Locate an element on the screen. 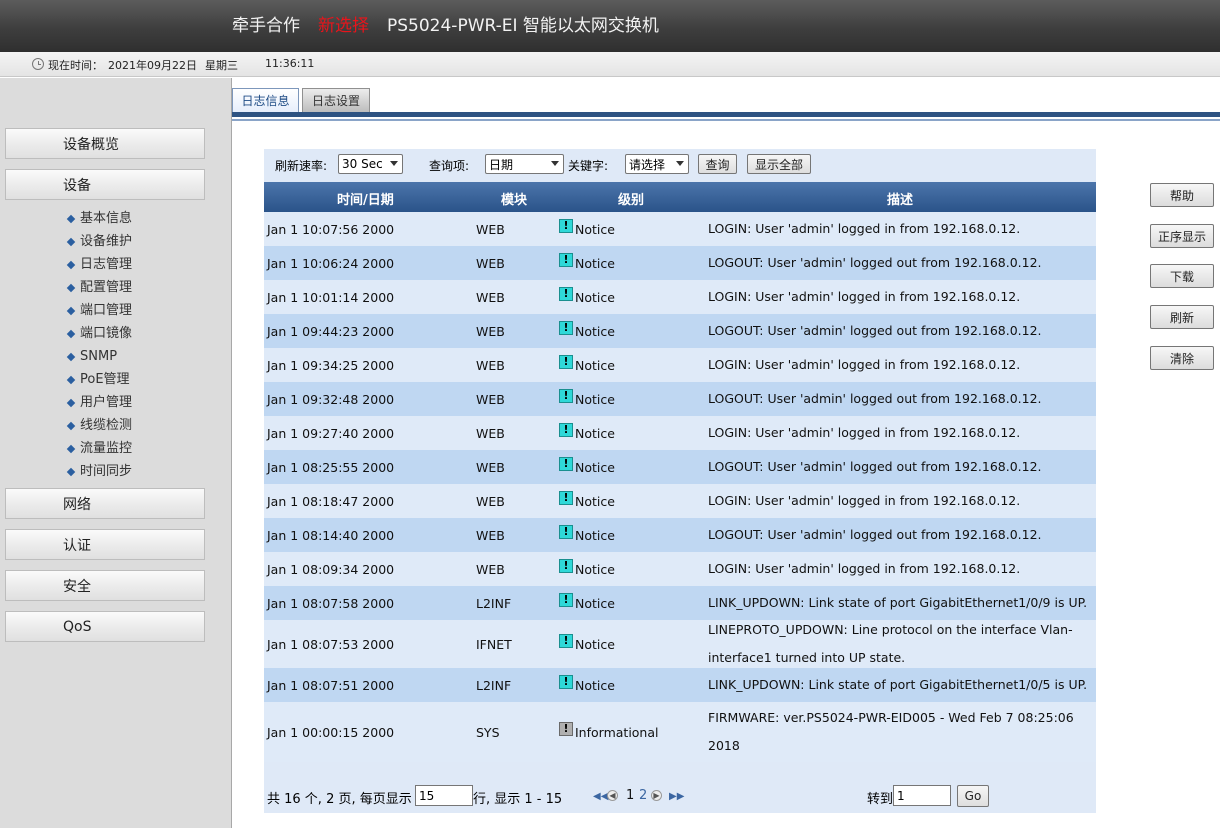 Image resolution: width=1220 pixels, height=828 pixels. sidebar-item-port-management: 端口管理 is located at coordinates (99, 310).